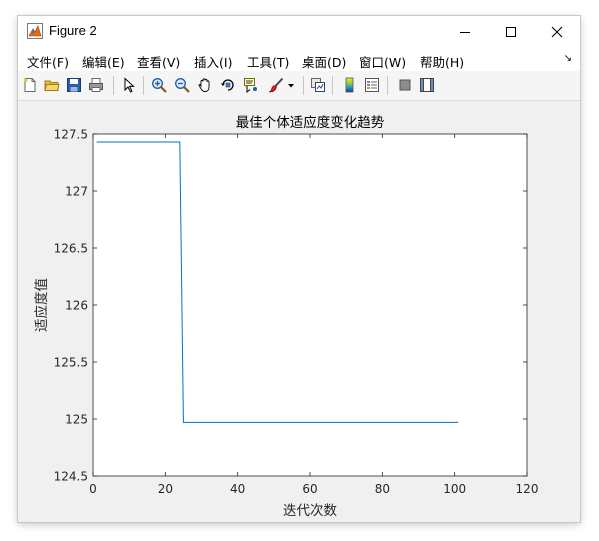  What do you see at coordinates (427, 85) in the screenshot?
I see `show-plot-tools-icon` at bounding box center [427, 85].